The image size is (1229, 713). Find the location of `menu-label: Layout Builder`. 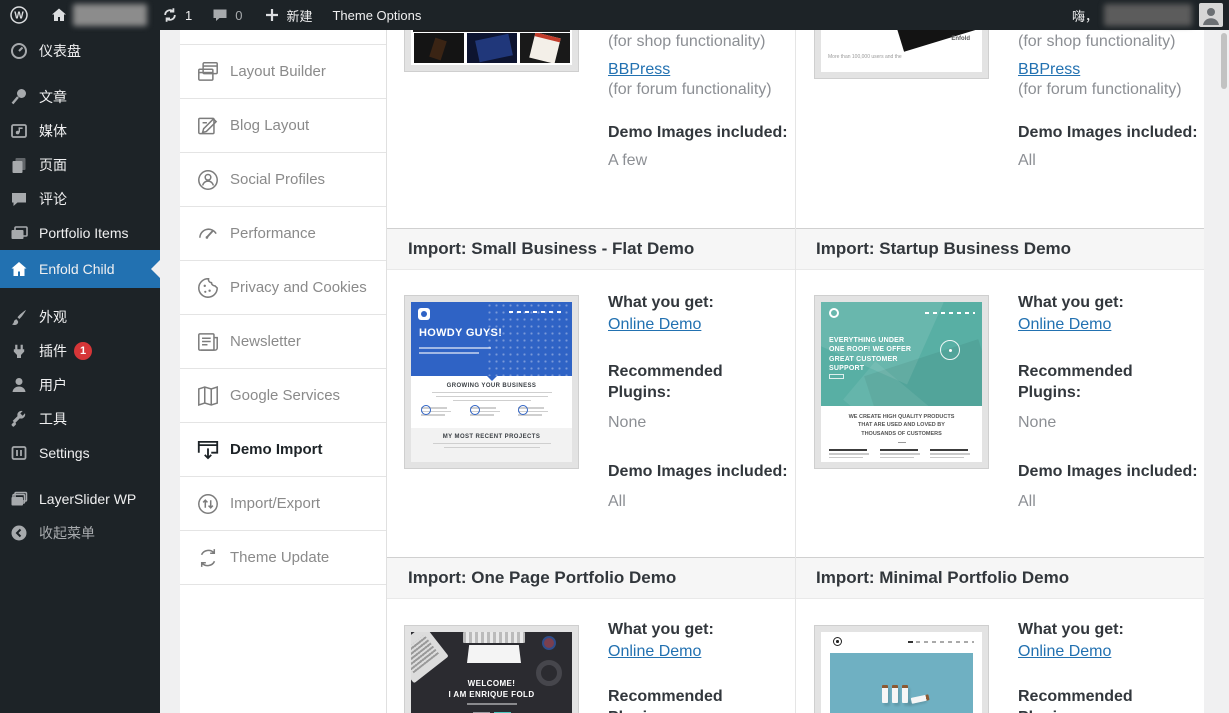

menu-label: Layout Builder is located at coordinates (278, 71).